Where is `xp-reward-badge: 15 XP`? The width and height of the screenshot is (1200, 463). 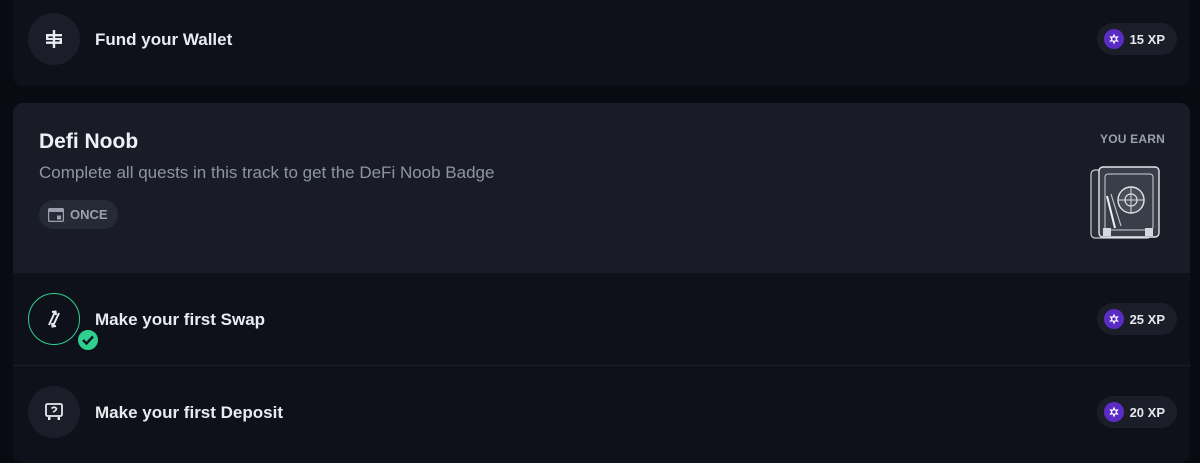
xp-reward-badge: 15 XP is located at coordinates (1136, 39).